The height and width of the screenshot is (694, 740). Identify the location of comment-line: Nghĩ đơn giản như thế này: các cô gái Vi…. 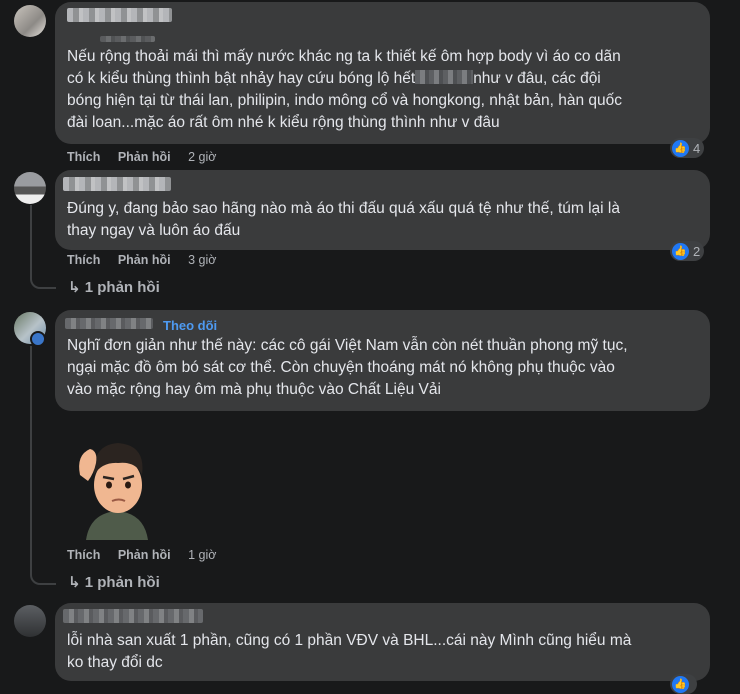
(347, 345).